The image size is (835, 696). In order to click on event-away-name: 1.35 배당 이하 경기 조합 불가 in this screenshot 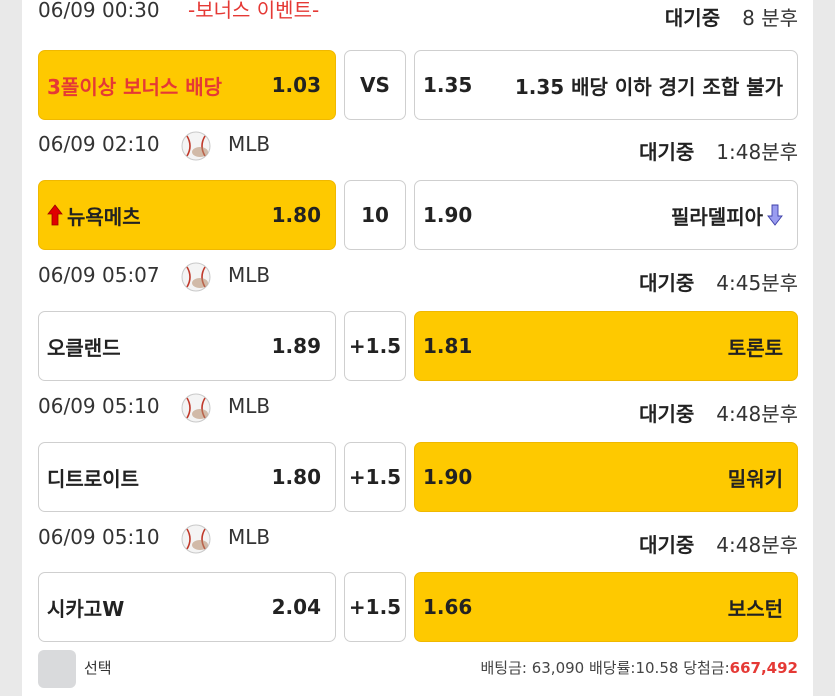, I will do `click(648, 86)`.